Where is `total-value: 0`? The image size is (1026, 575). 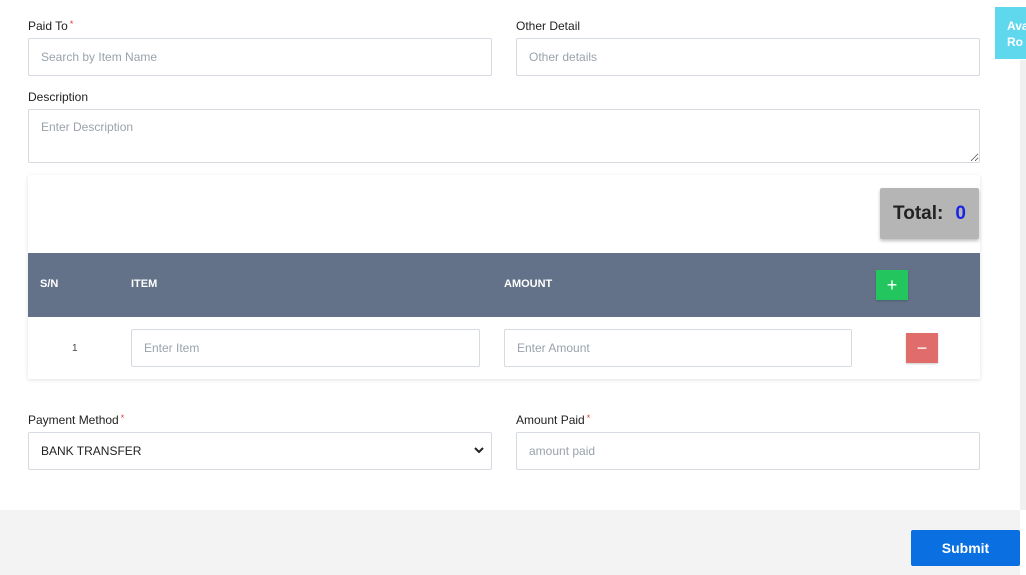 total-value: 0 is located at coordinates (960, 213).